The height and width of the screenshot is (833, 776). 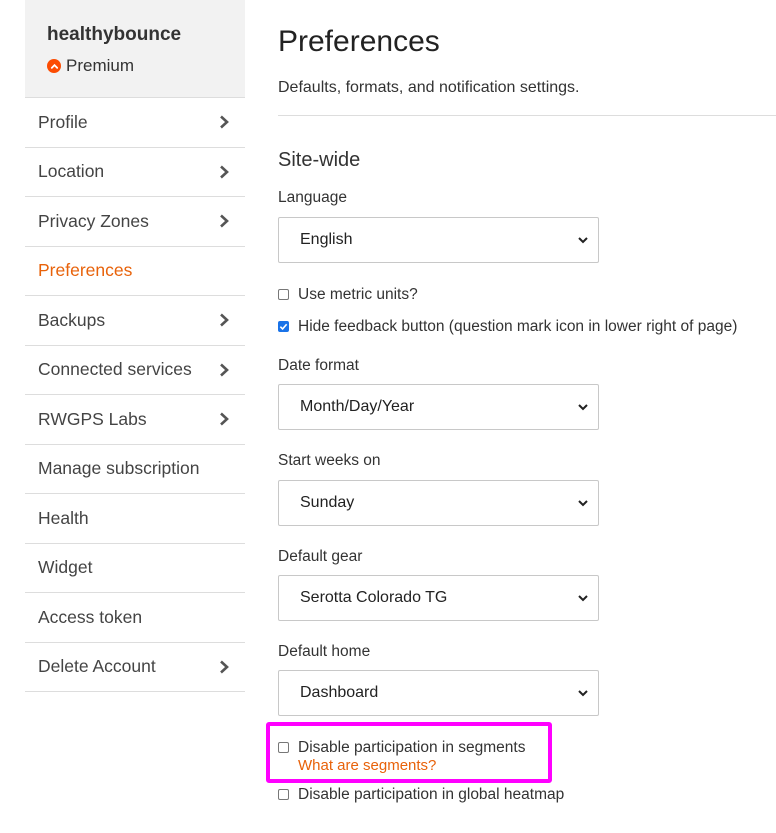 I want to click on default-home-value: Dashboard, so click(x=339, y=692).